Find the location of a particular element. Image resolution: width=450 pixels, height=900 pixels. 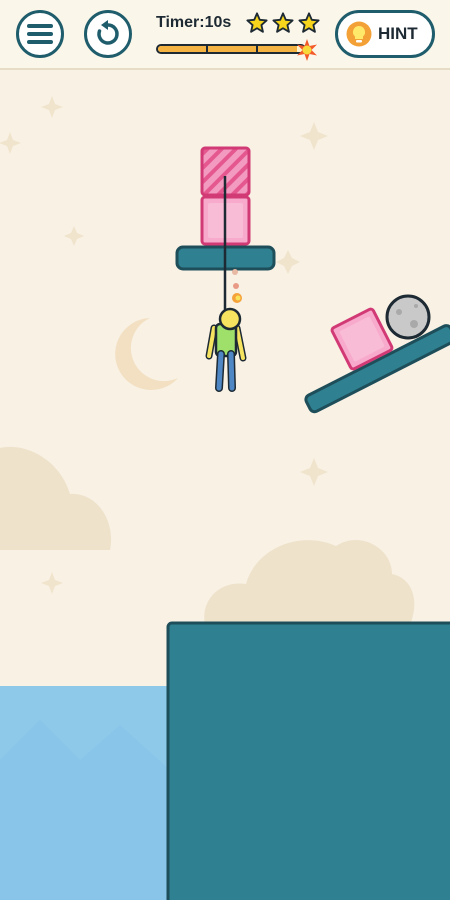

hint-button: HINT is located at coordinates (385, 34).